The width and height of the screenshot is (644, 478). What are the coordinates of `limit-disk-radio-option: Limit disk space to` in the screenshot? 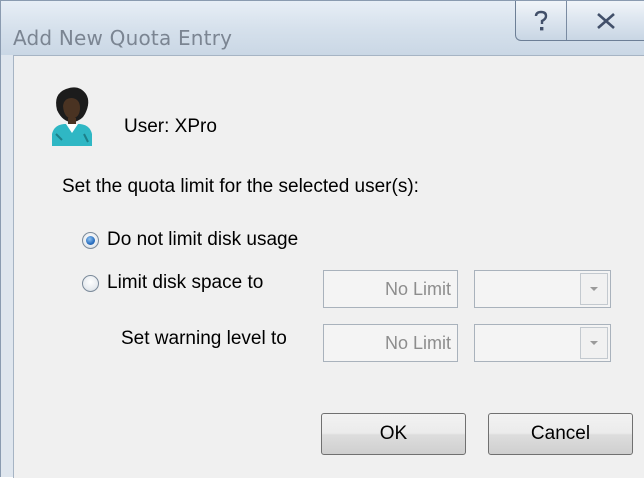 It's located at (172, 283).